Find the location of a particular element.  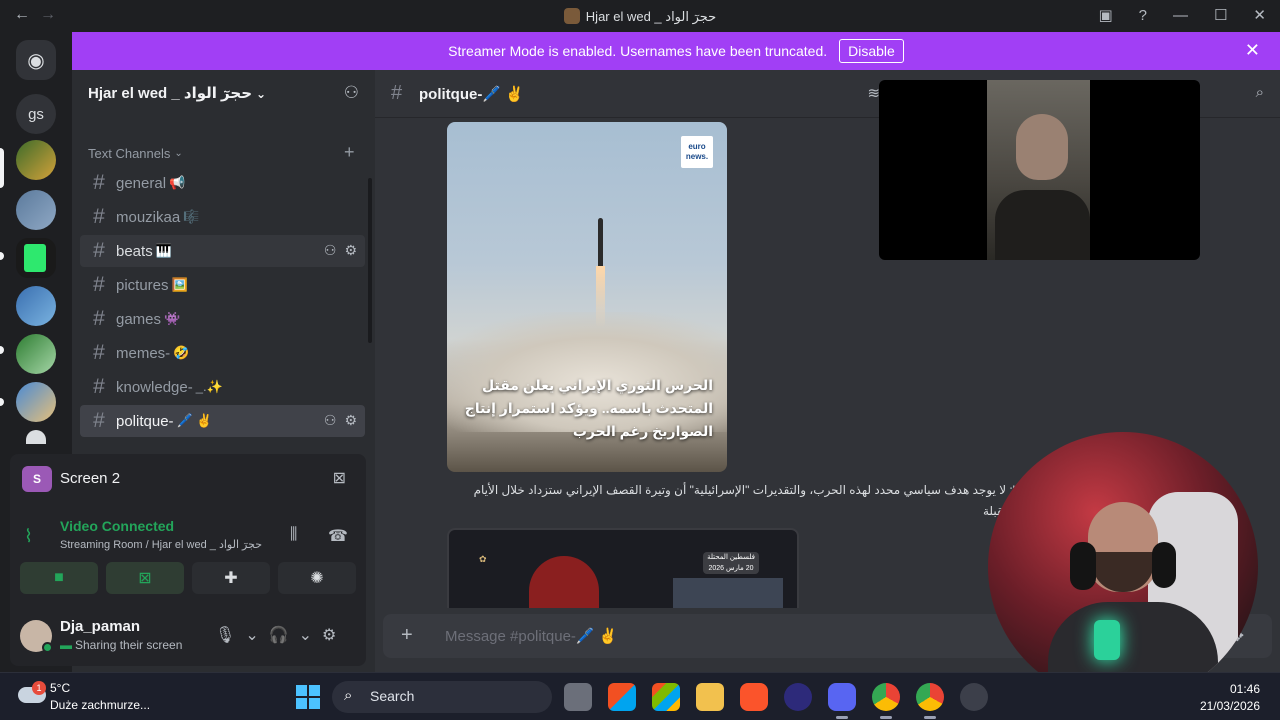

username: Dja_paman is located at coordinates (100, 626).